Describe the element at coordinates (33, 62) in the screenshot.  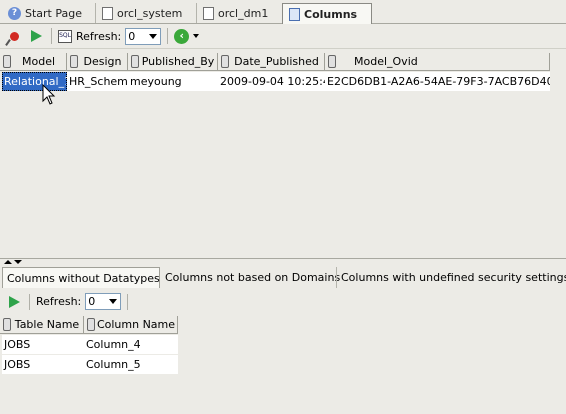
I see `column-header-model: Model` at that location.